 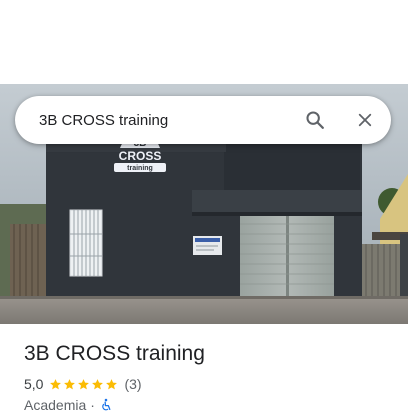 I want to click on search-icon, so click(x=315, y=120).